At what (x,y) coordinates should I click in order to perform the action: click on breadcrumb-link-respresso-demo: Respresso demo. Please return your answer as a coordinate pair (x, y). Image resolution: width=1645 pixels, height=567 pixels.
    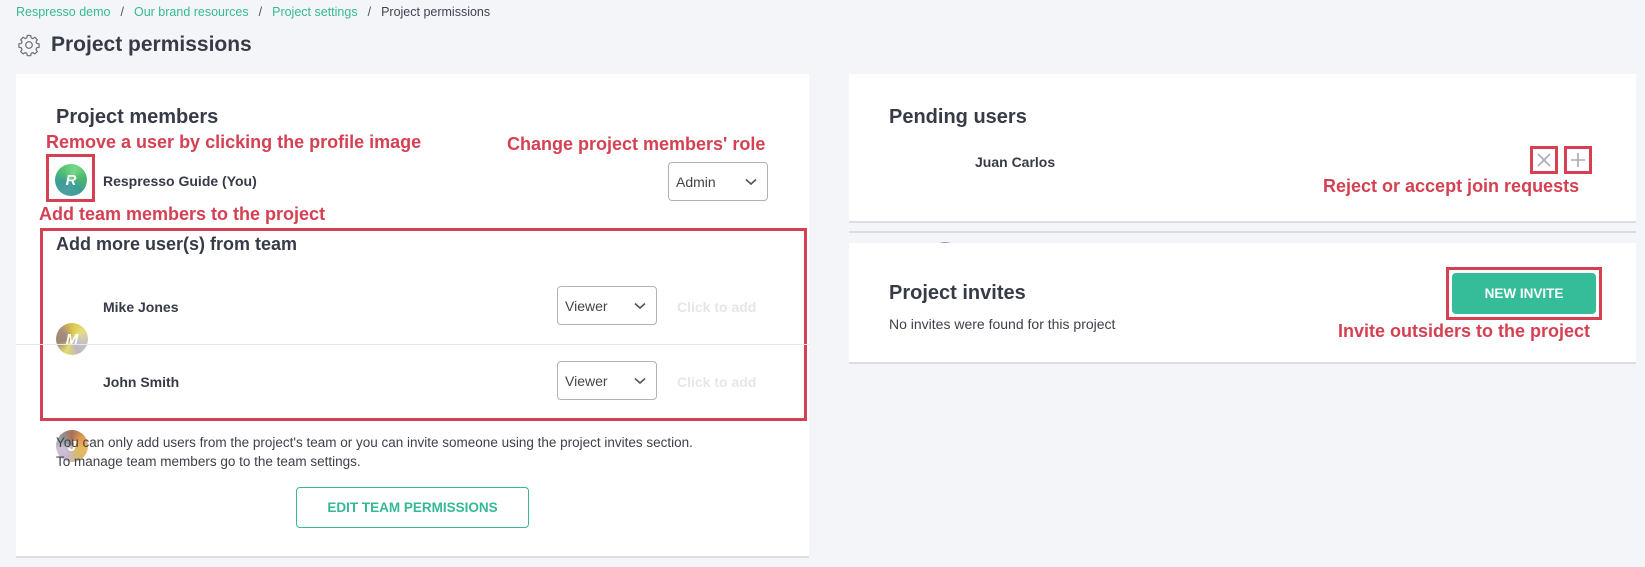
    Looking at the image, I should click on (63, 12).